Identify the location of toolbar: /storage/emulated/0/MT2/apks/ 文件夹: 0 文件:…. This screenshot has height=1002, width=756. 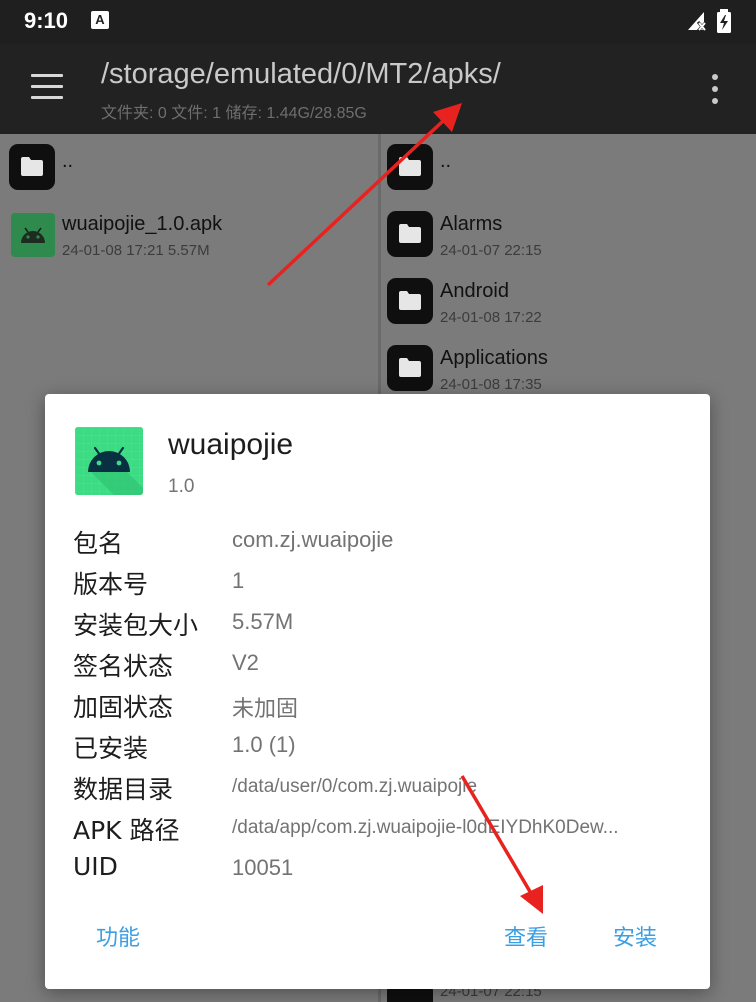
(378, 89).